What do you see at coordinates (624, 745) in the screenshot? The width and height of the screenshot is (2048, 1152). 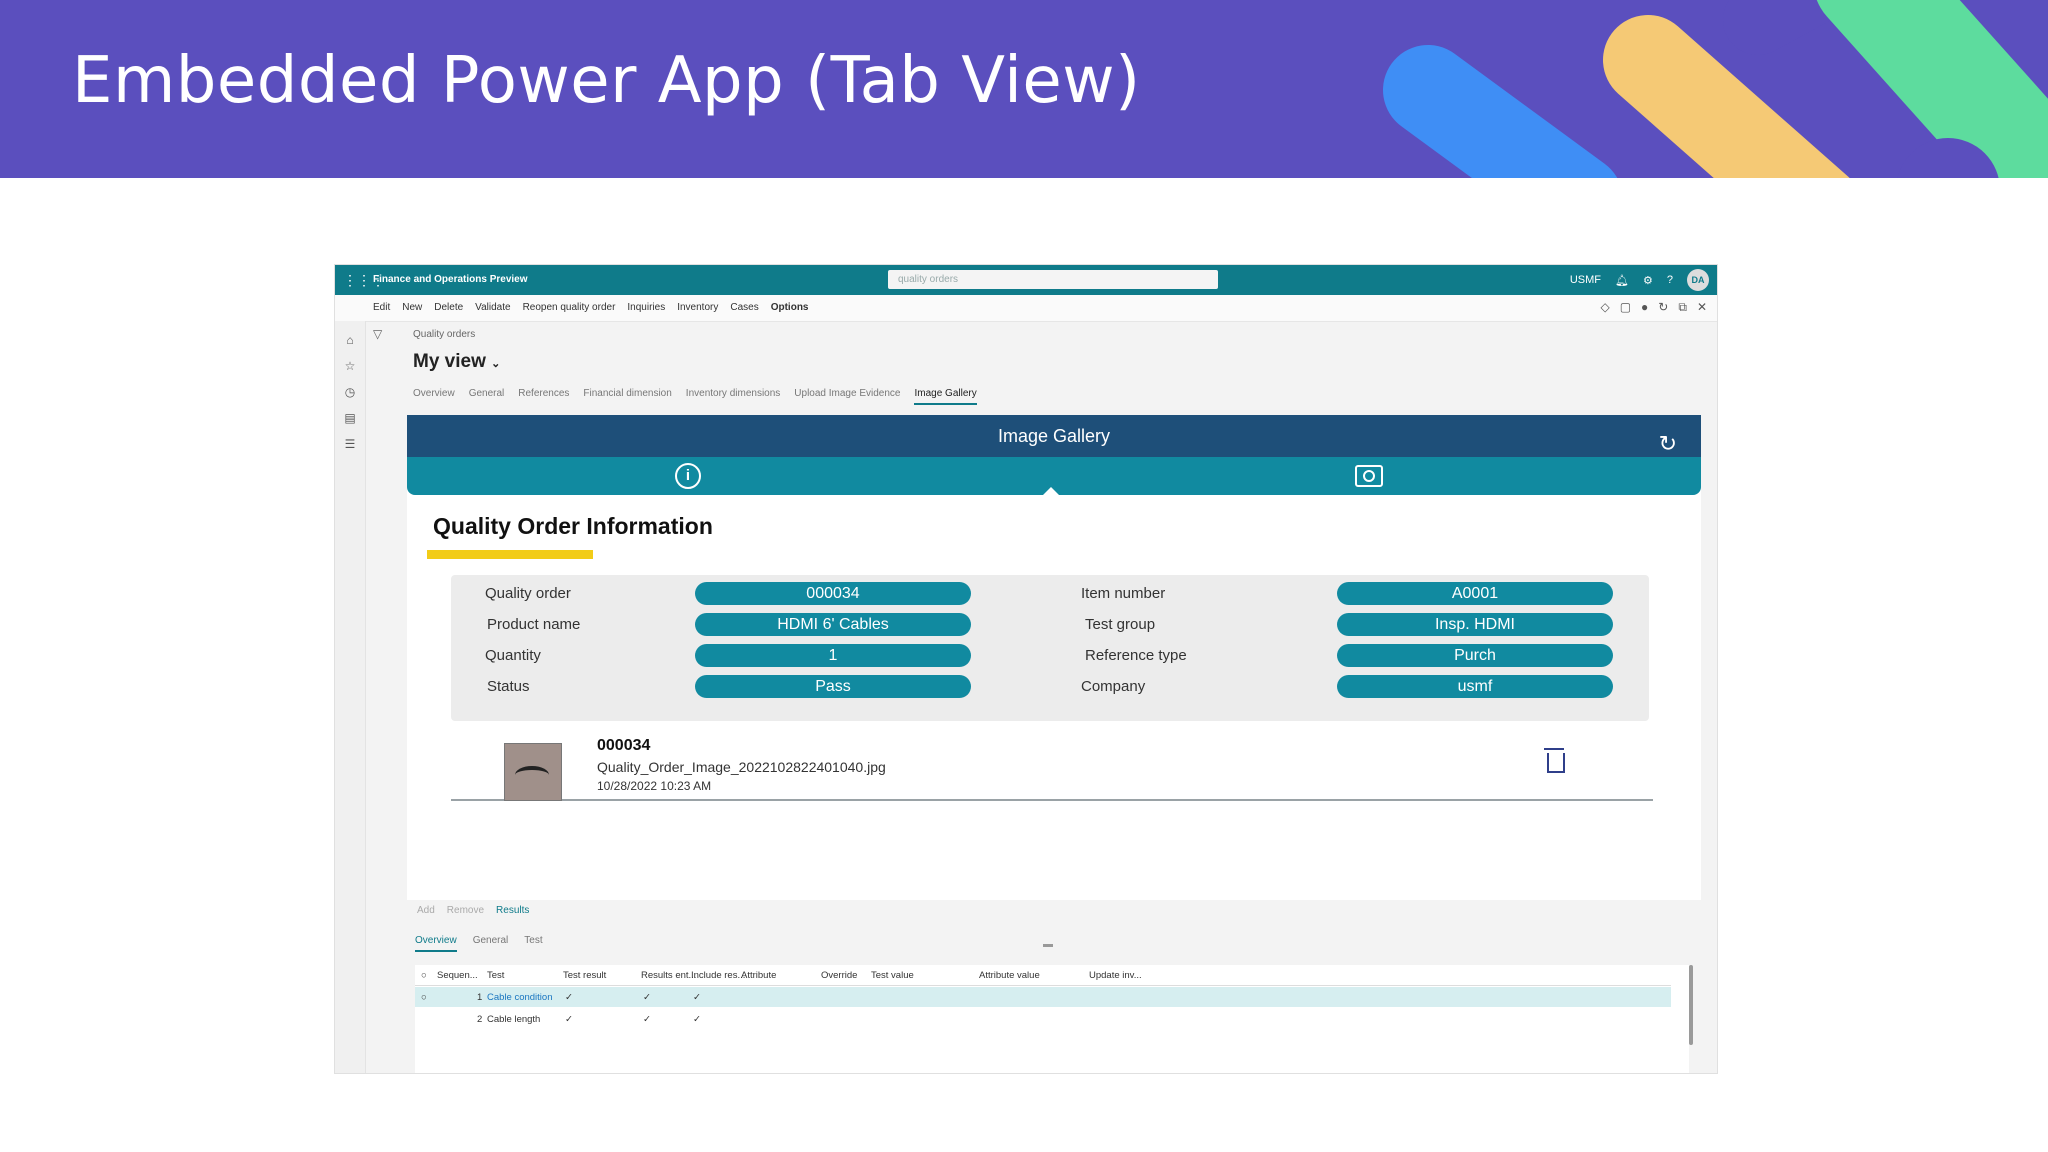 I see `image-title: 000034` at bounding box center [624, 745].